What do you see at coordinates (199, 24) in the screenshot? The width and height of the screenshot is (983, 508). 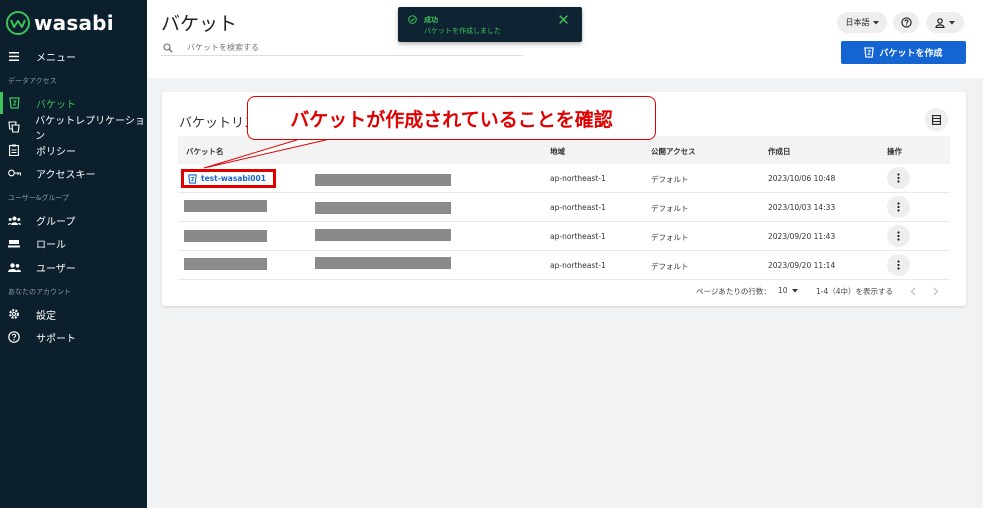 I see `page-title: バケット` at bounding box center [199, 24].